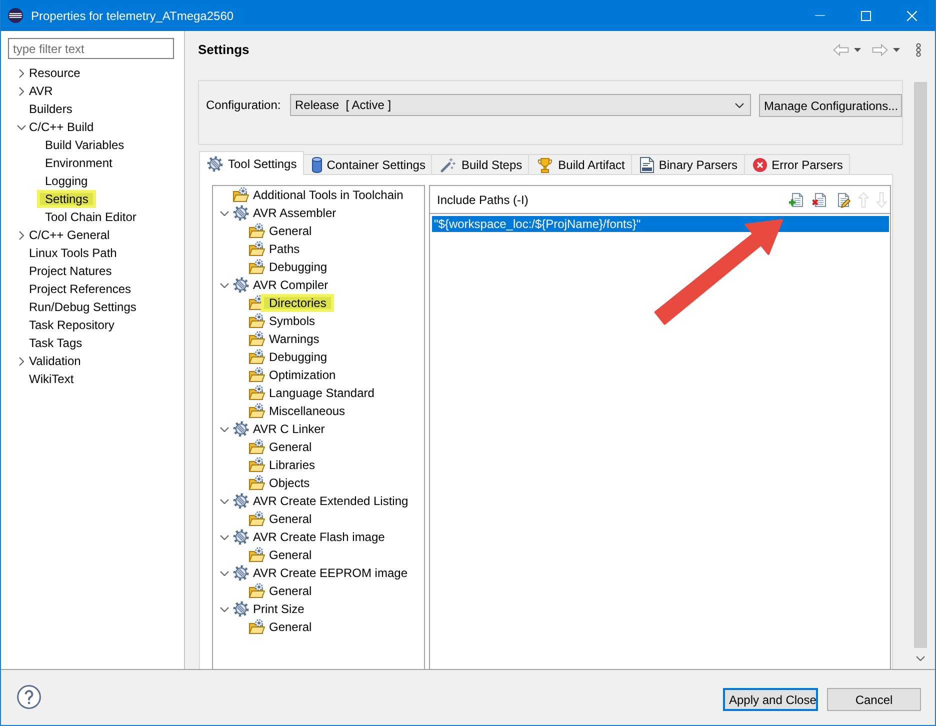 This screenshot has height=726, width=936. What do you see at coordinates (918, 49) in the screenshot?
I see `more-options-icon` at bounding box center [918, 49].